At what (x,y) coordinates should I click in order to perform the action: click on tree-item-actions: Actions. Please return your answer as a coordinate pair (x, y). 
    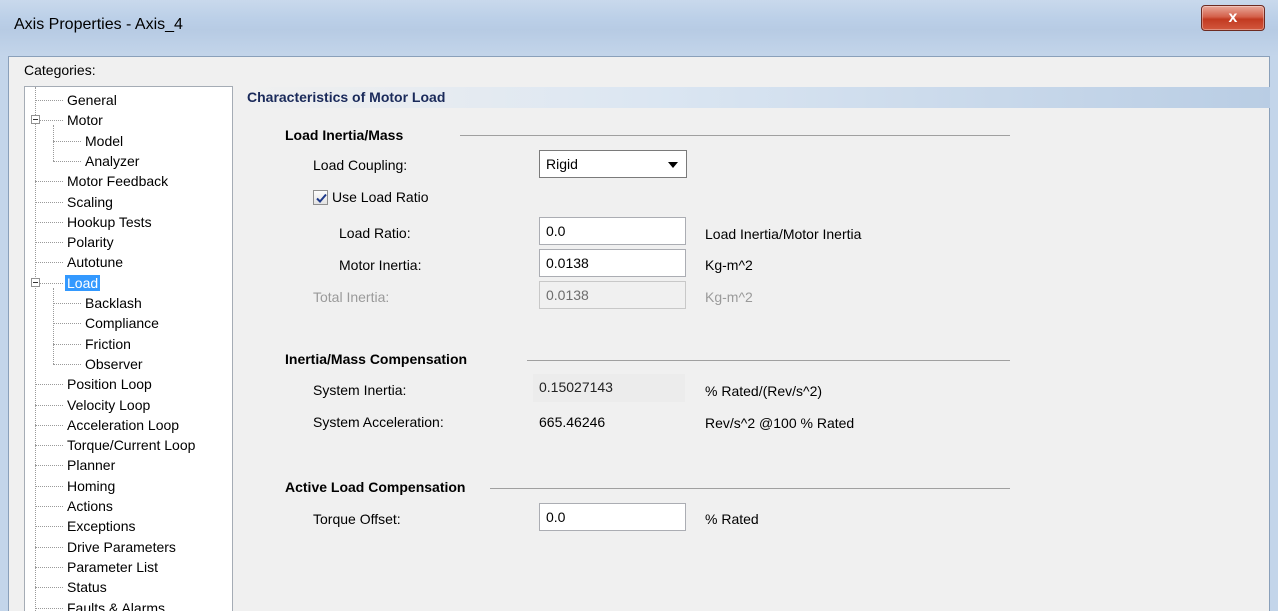
    Looking at the image, I should click on (90, 506).